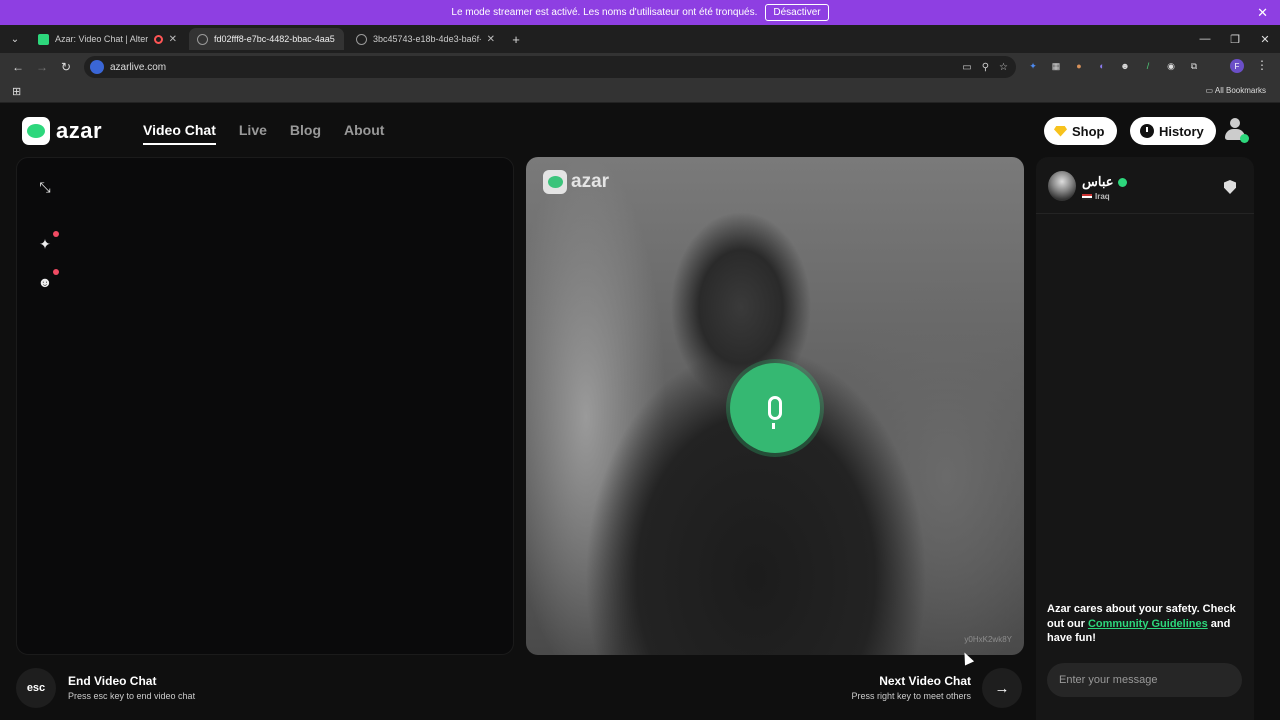 The image size is (1280, 720). What do you see at coordinates (79, 130) in the screenshot?
I see `logo-wordmark: azar` at bounding box center [79, 130].